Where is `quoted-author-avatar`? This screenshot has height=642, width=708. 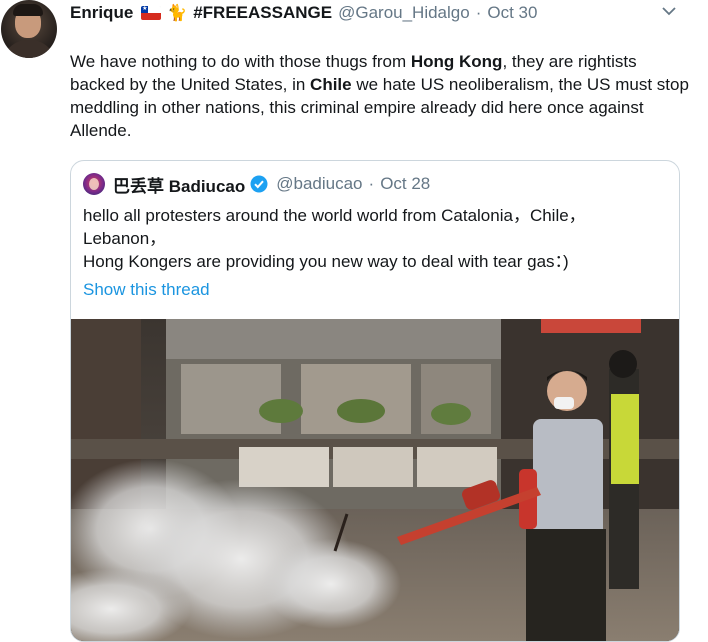 quoted-author-avatar is located at coordinates (94, 184).